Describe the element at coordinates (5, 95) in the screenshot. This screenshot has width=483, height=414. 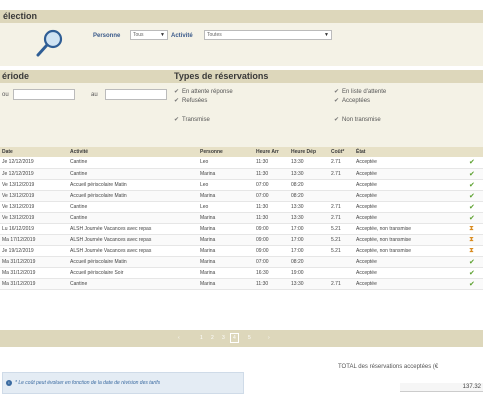
I see `from-label: ou` at that location.